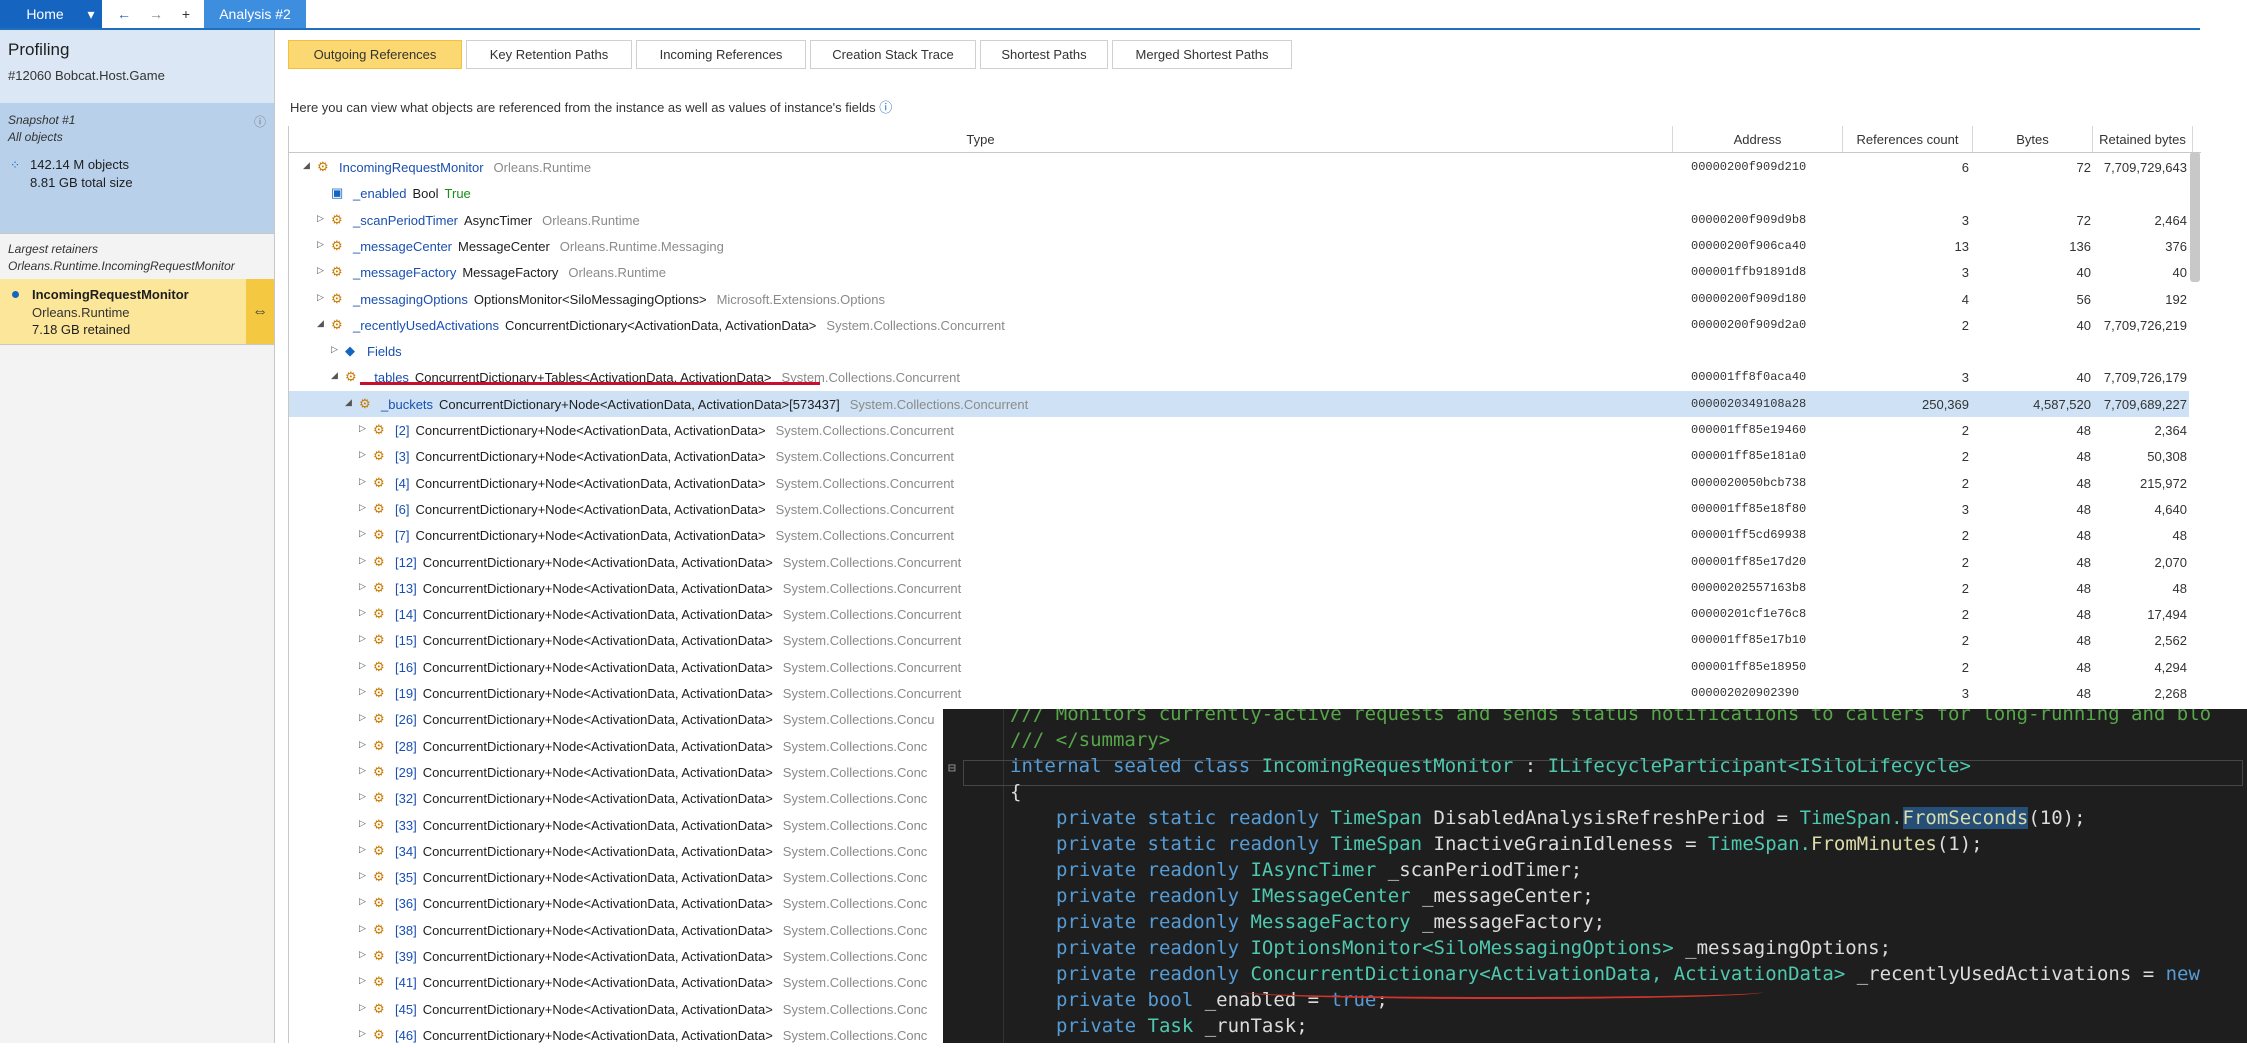 This screenshot has width=2247, height=1048. What do you see at coordinates (1239, 193) in the screenshot?
I see `table-row: ▣ _enabled Bool True` at bounding box center [1239, 193].